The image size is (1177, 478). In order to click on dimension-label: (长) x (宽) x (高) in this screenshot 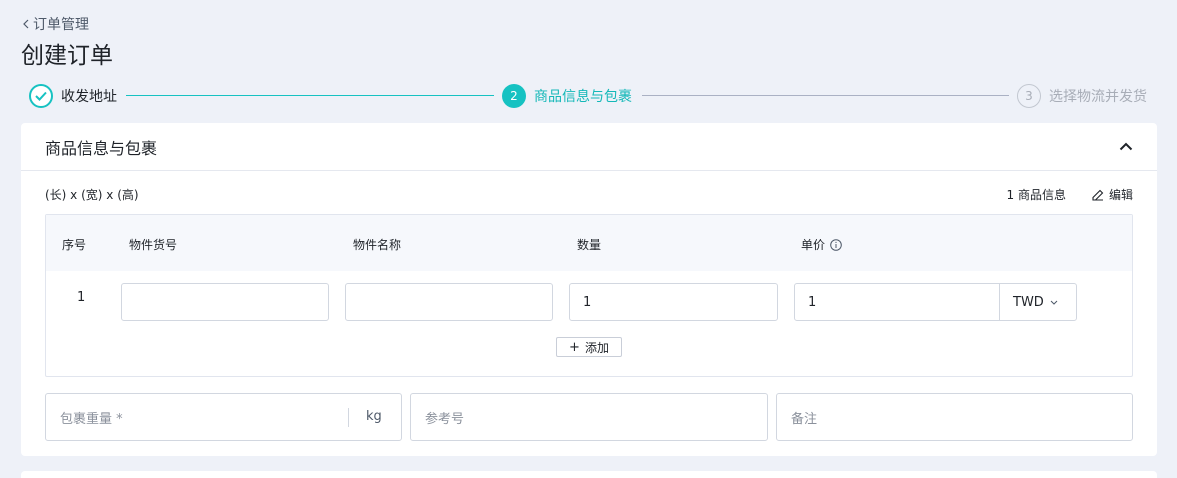, I will do `click(92, 195)`.